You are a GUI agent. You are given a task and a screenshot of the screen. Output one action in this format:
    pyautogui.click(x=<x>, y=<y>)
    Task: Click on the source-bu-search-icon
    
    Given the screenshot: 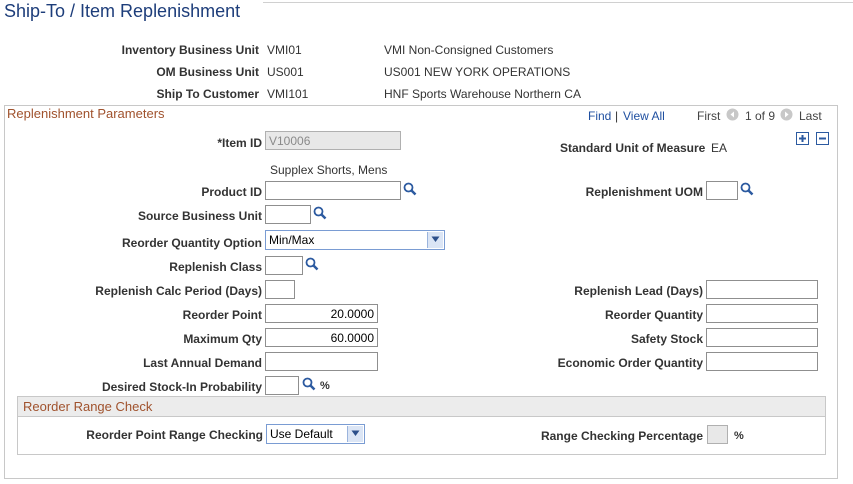 What is the action you would take?
    pyautogui.click(x=320, y=213)
    